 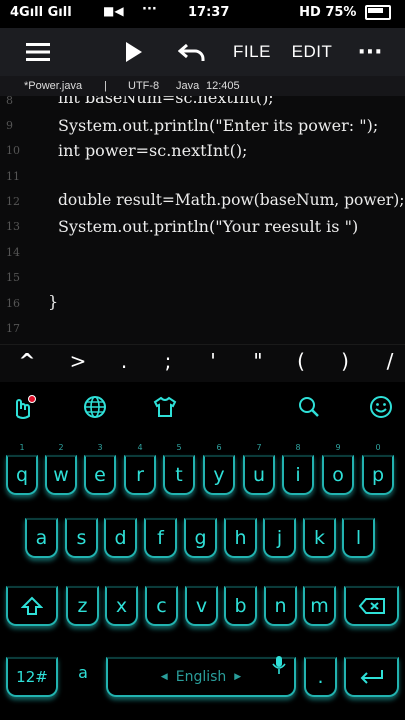 I want to click on key-d: d, so click(x=120, y=538).